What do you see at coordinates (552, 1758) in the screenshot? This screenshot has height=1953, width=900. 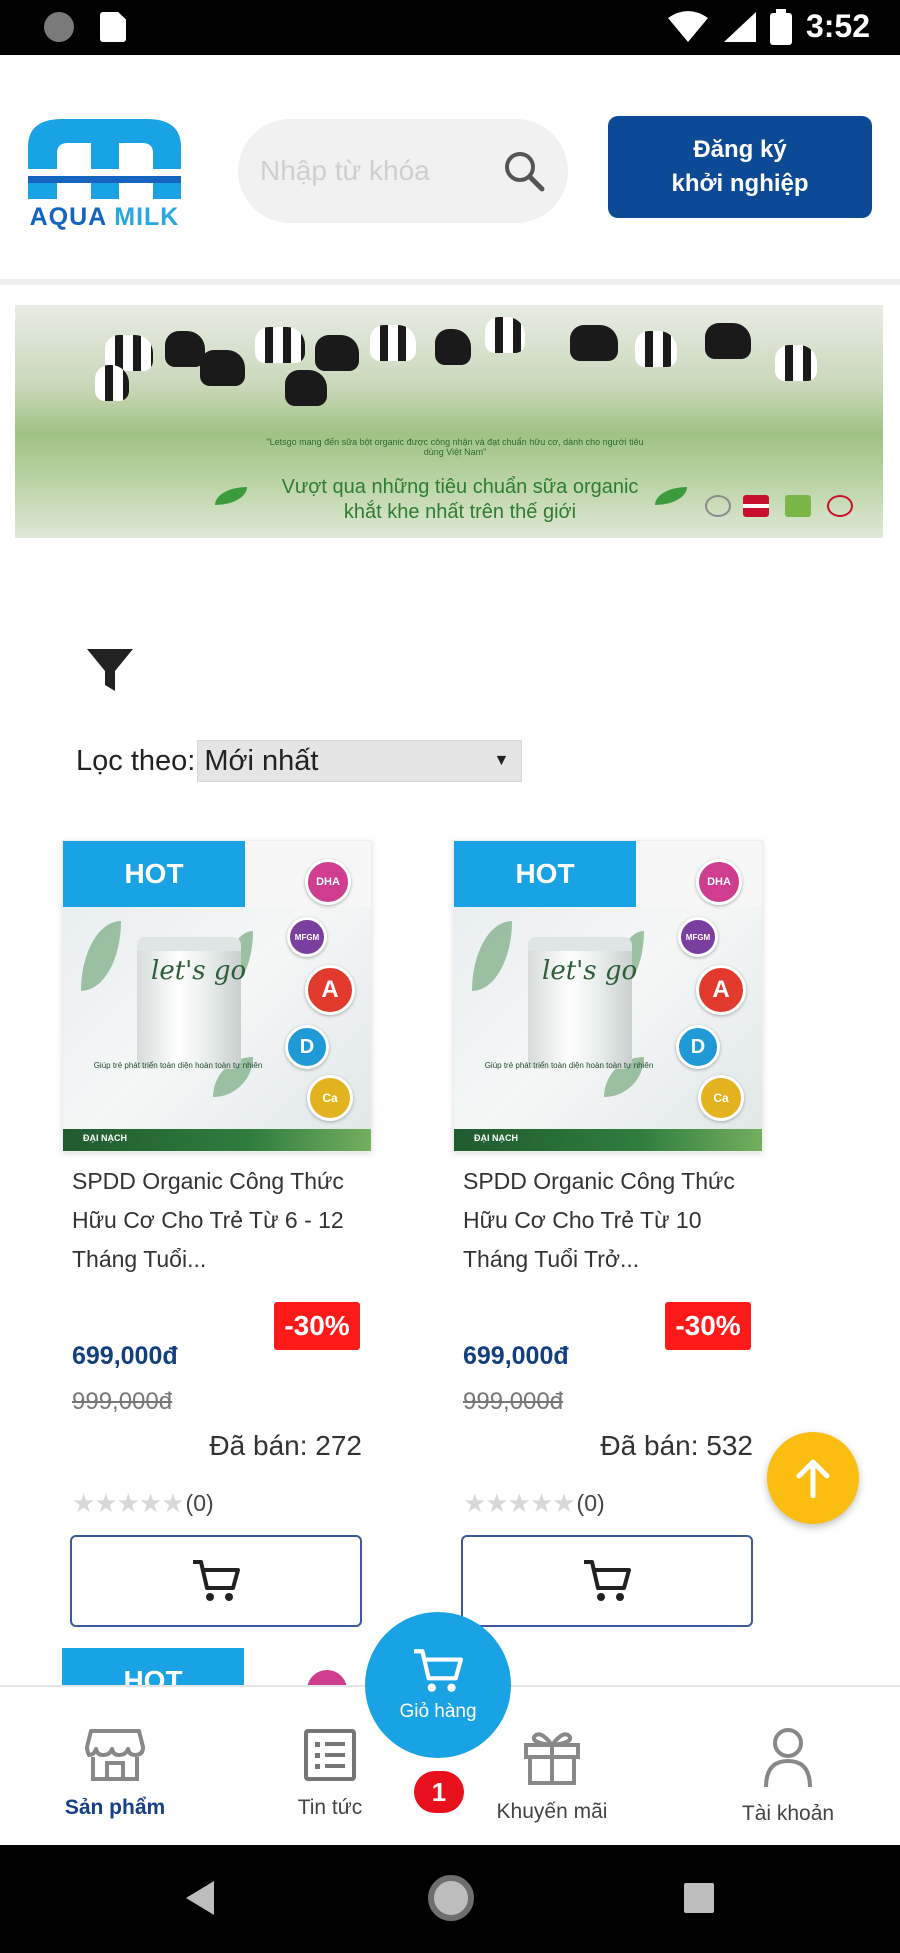 I see `gift-icon` at bounding box center [552, 1758].